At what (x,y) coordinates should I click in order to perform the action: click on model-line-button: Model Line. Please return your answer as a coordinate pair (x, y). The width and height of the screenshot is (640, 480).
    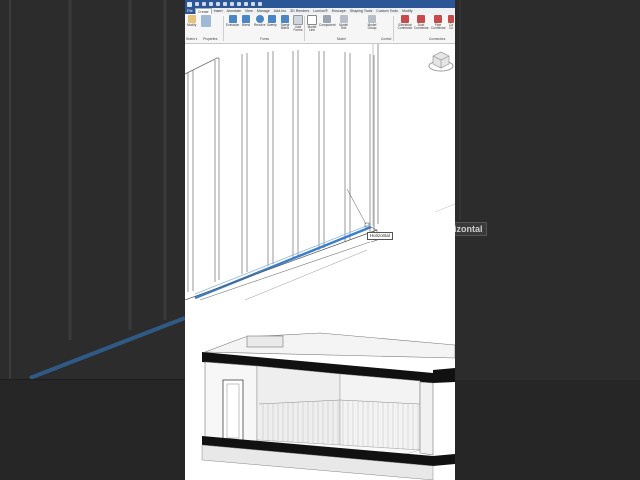
    Looking at the image, I should click on (312, 24).